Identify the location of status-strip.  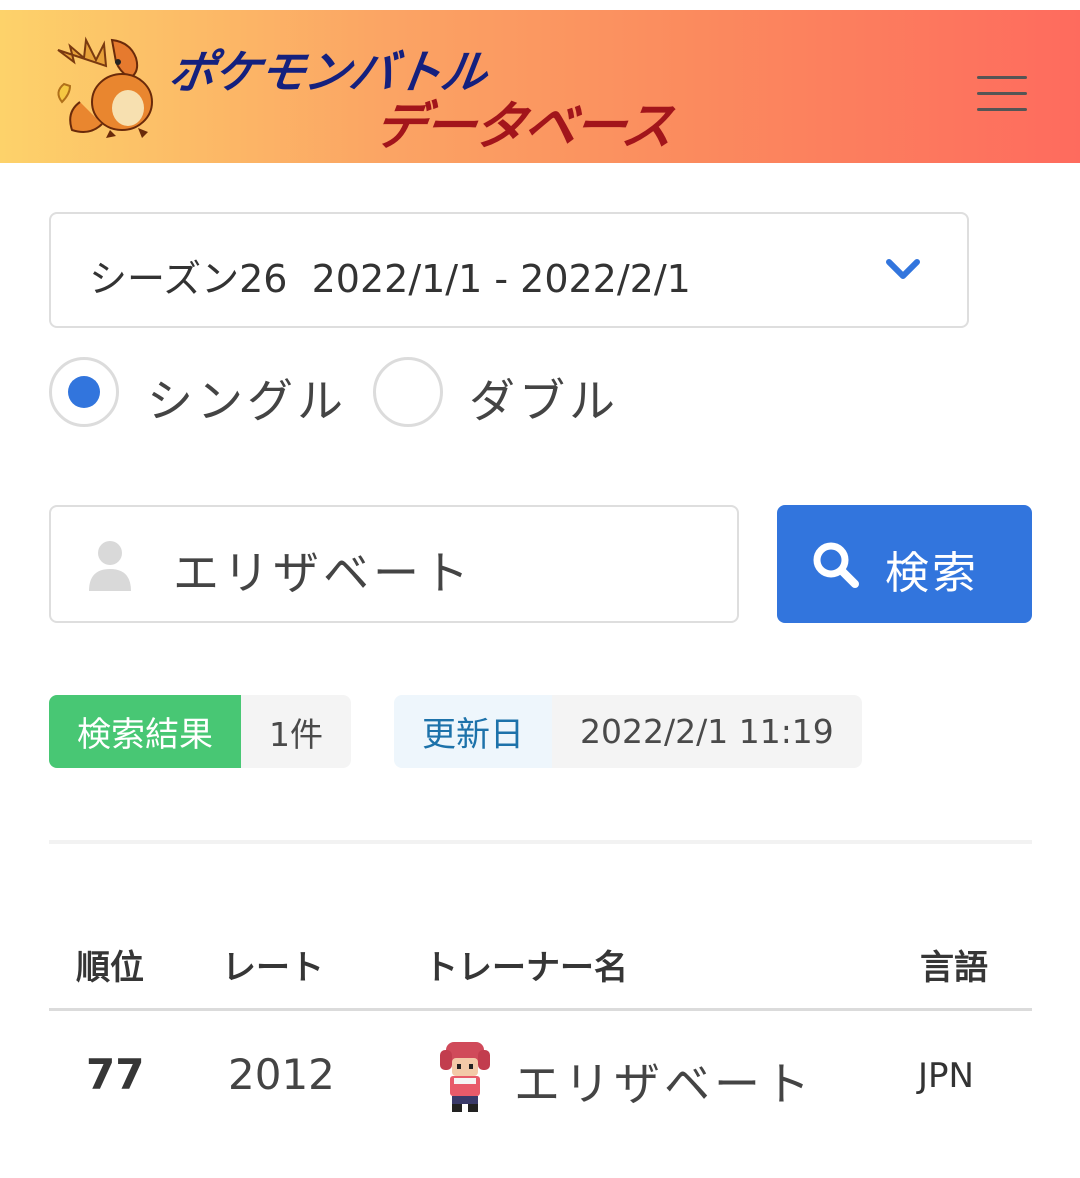
(540, 5).